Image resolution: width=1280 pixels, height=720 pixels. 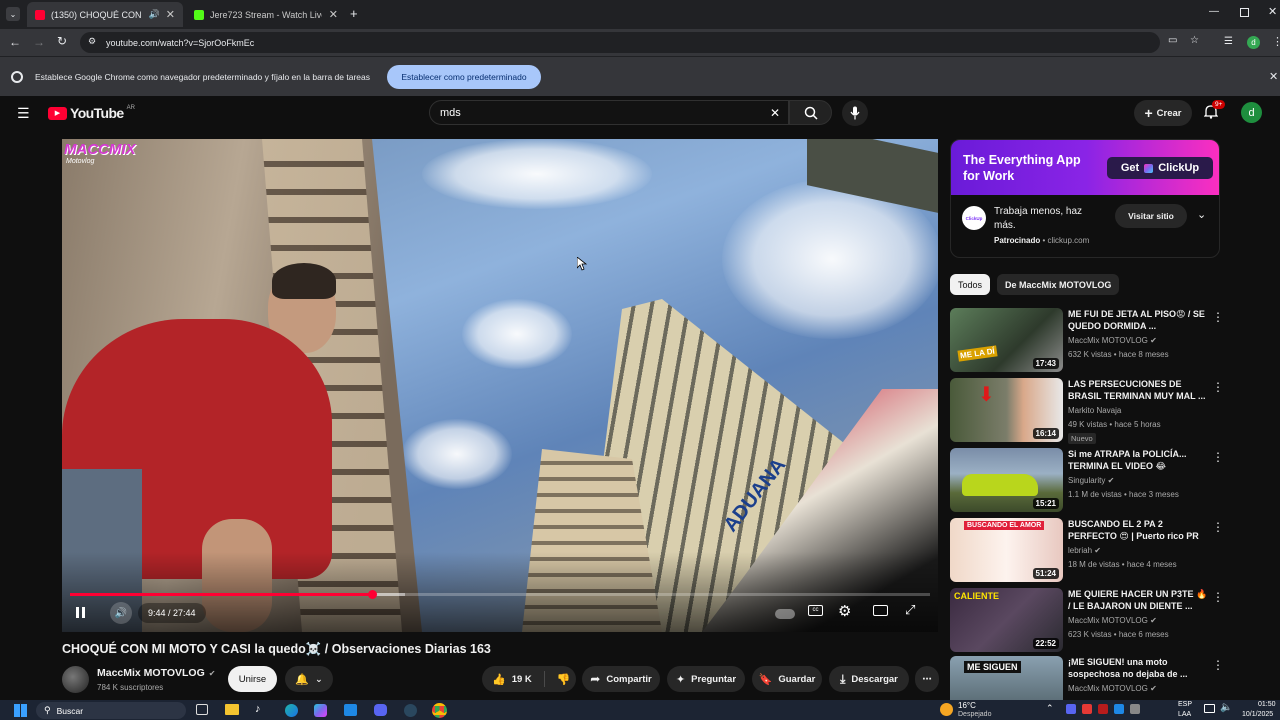 What do you see at coordinates (609, 112) in the screenshot?
I see `search-input: mds ✕` at bounding box center [609, 112].